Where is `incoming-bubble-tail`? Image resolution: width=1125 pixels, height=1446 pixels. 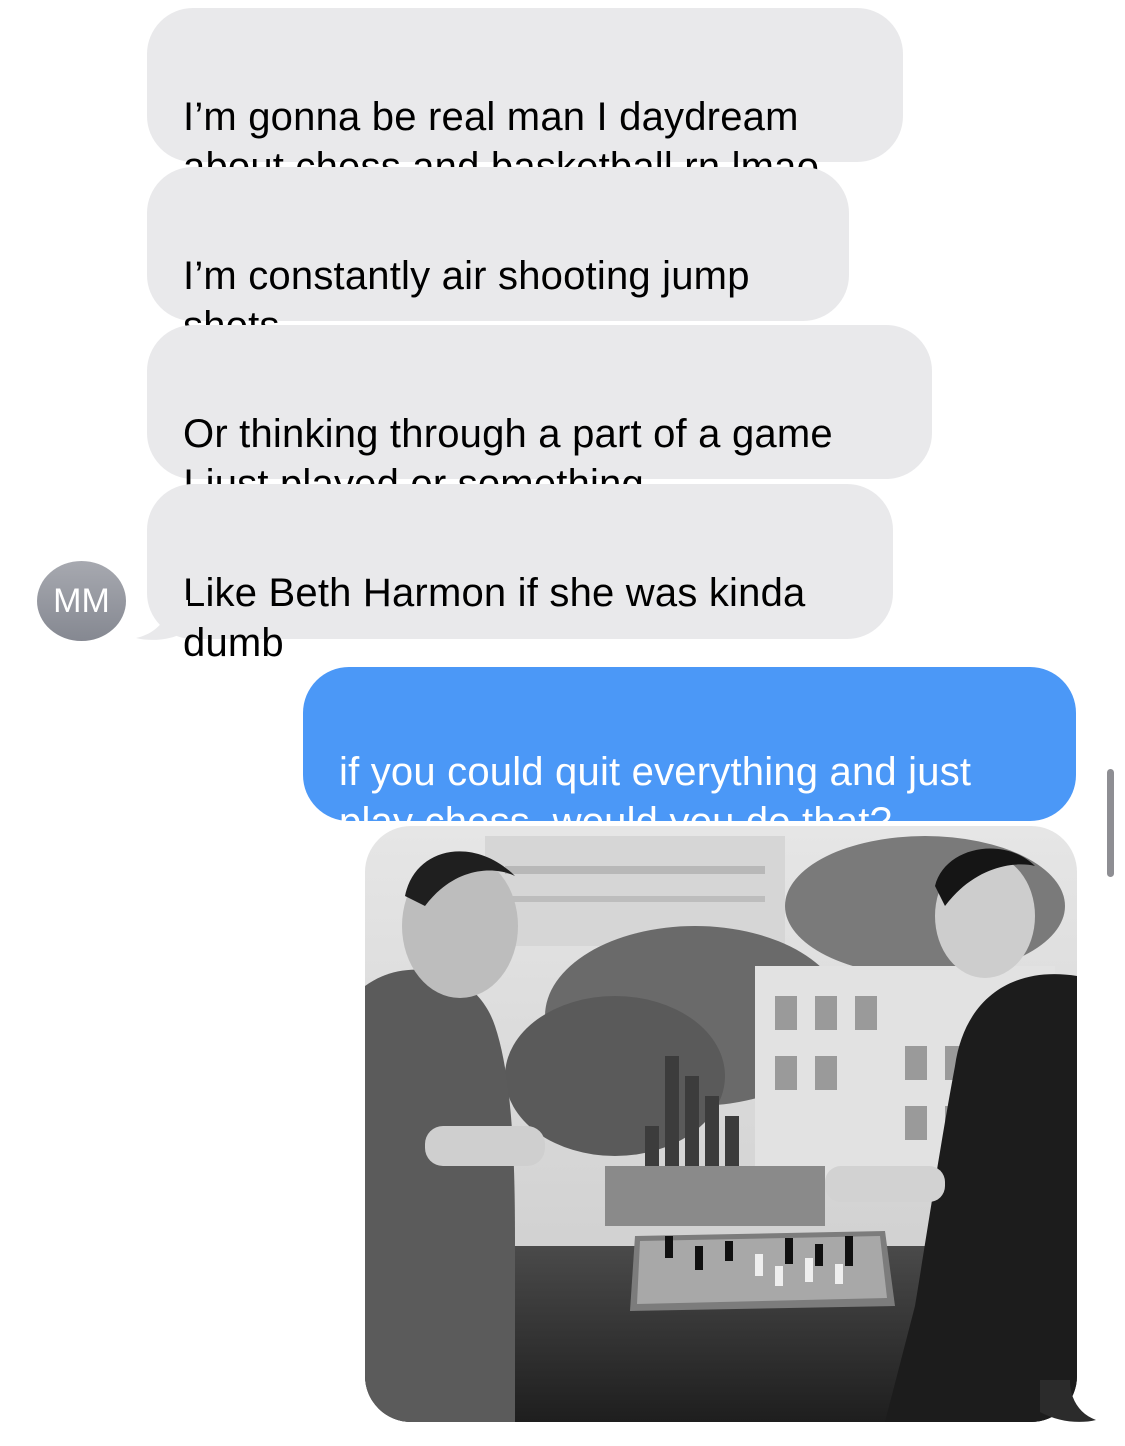
incoming-bubble-tail is located at coordinates (162, 620).